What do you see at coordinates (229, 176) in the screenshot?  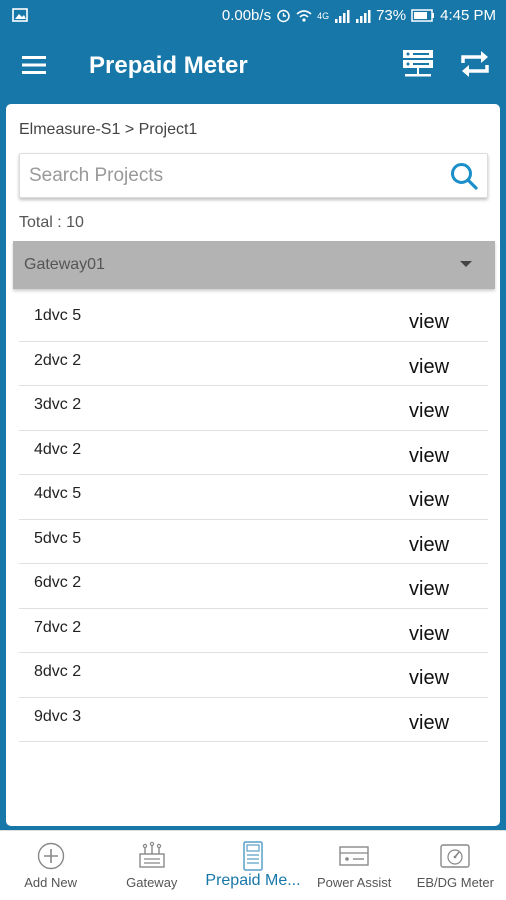 I see `search-input` at bounding box center [229, 176].